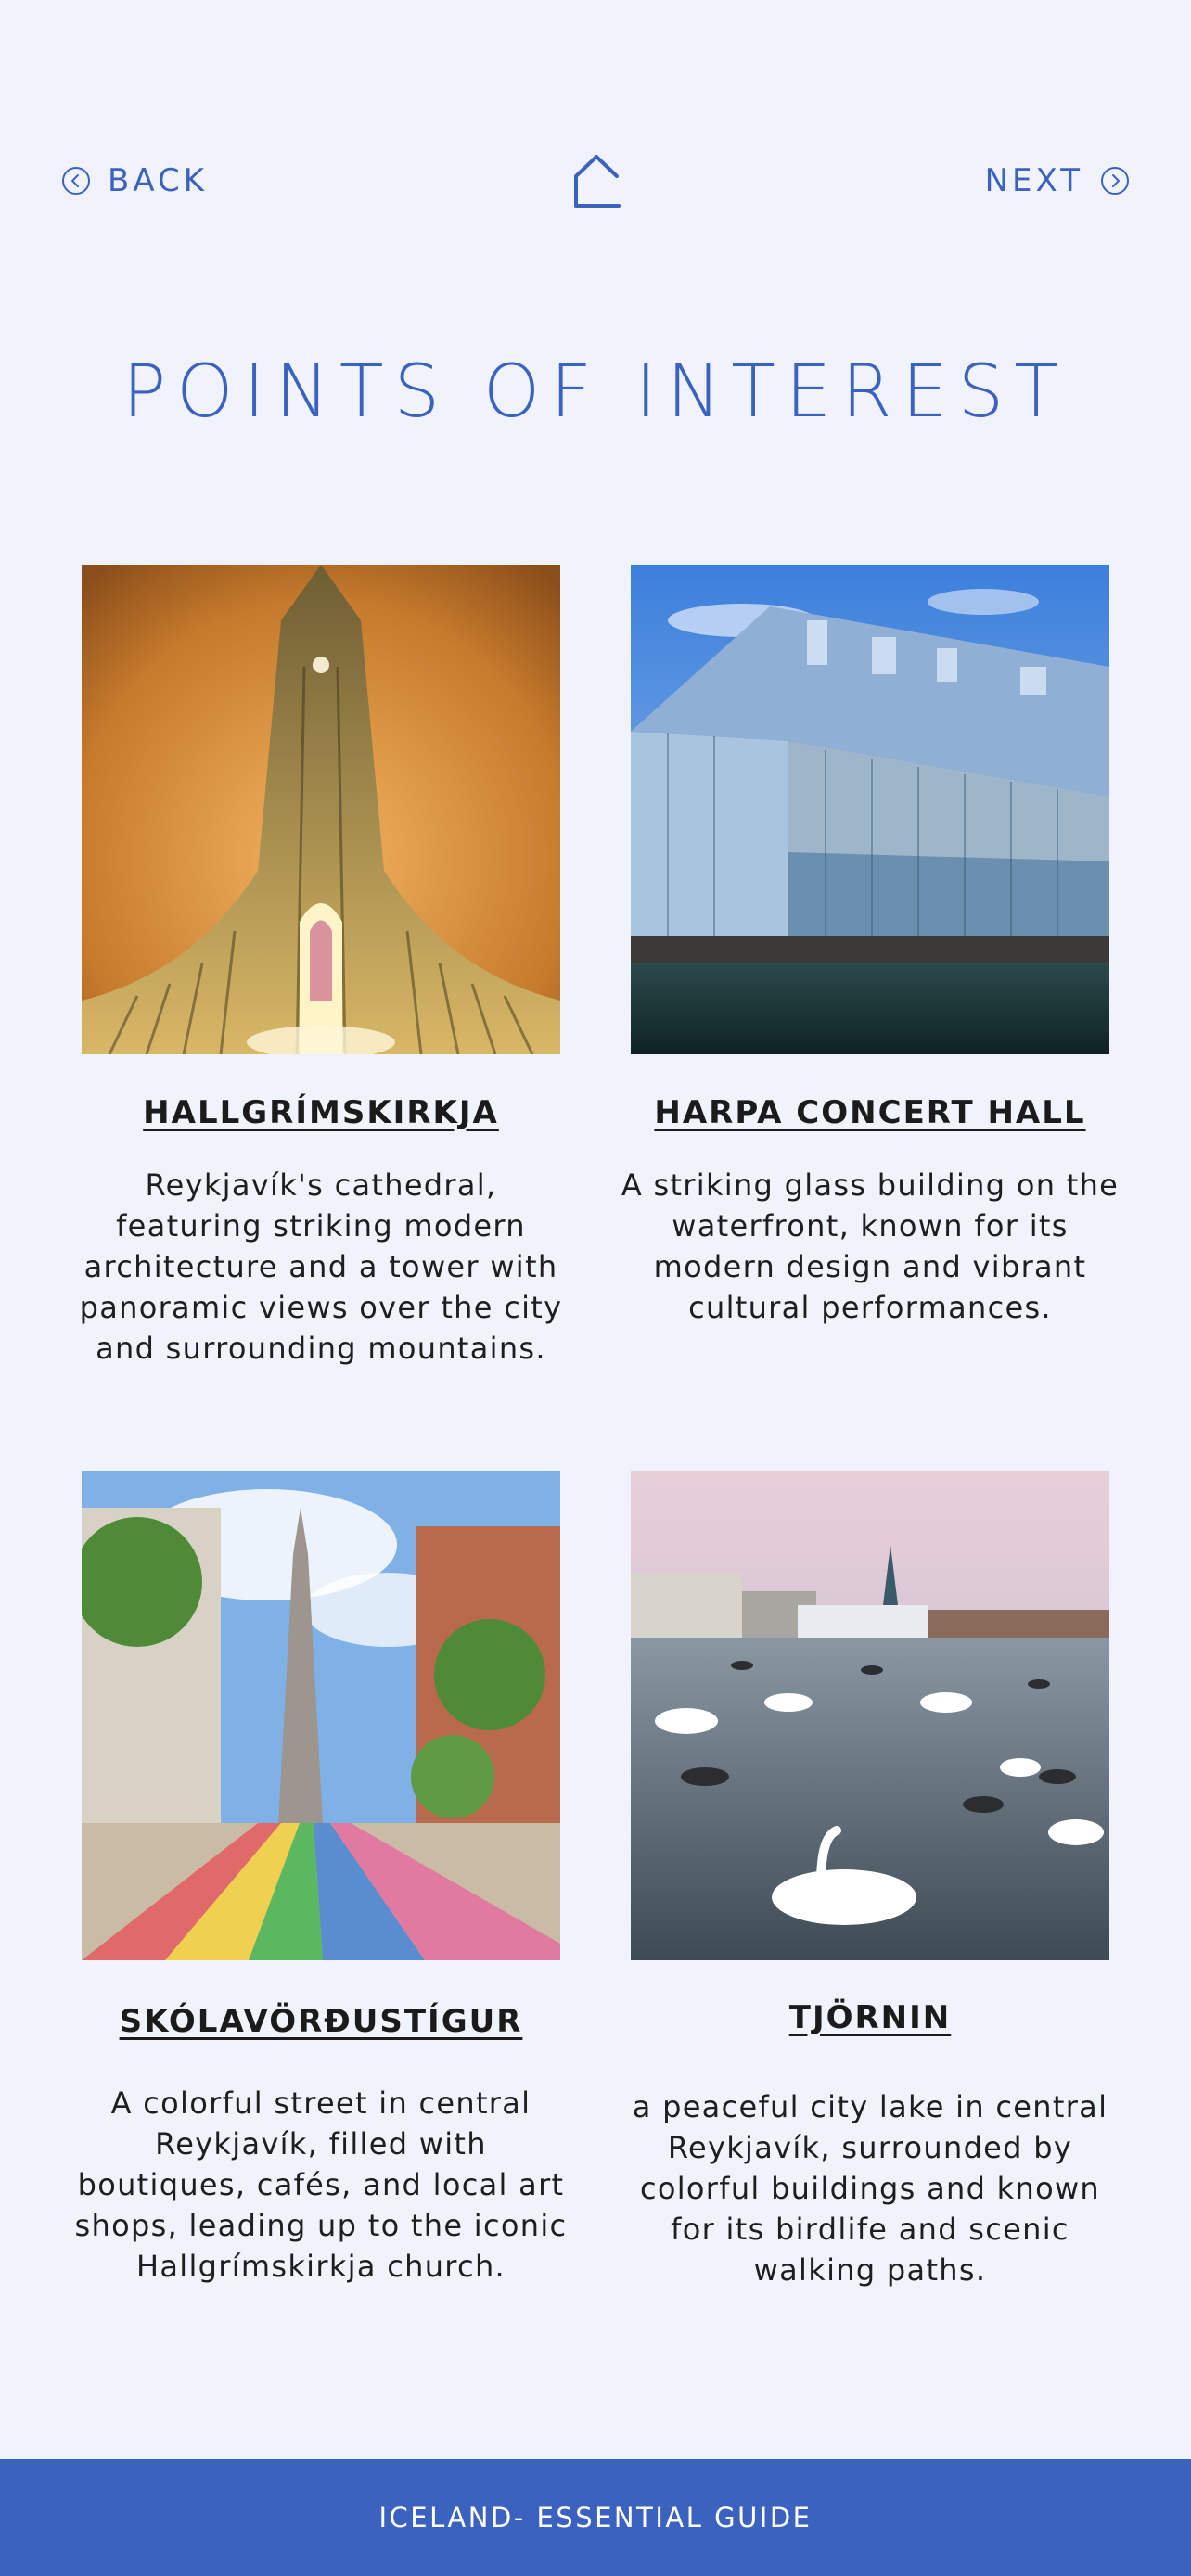  I want to click on next-label: NEXT, so click(1033, 181).